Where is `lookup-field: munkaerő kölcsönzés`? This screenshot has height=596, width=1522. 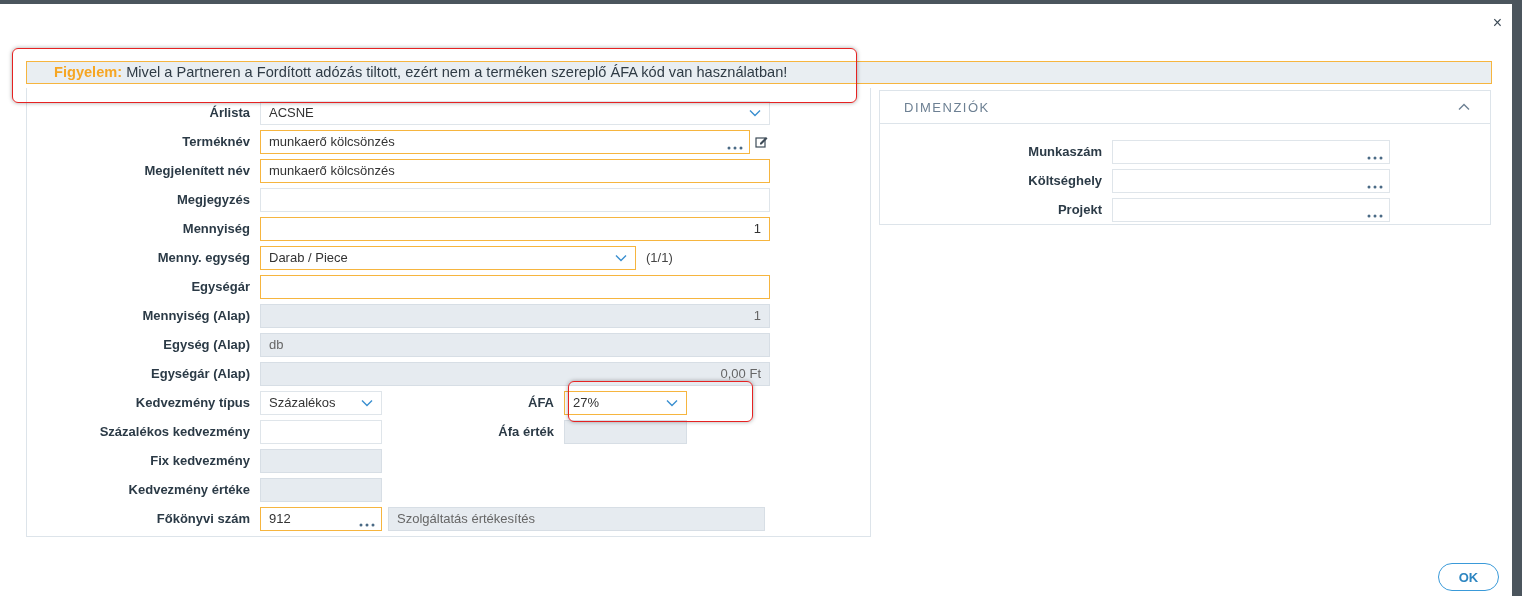
lookup-field: munkaerő kölcsönzés is located at coordinates (505, 141).